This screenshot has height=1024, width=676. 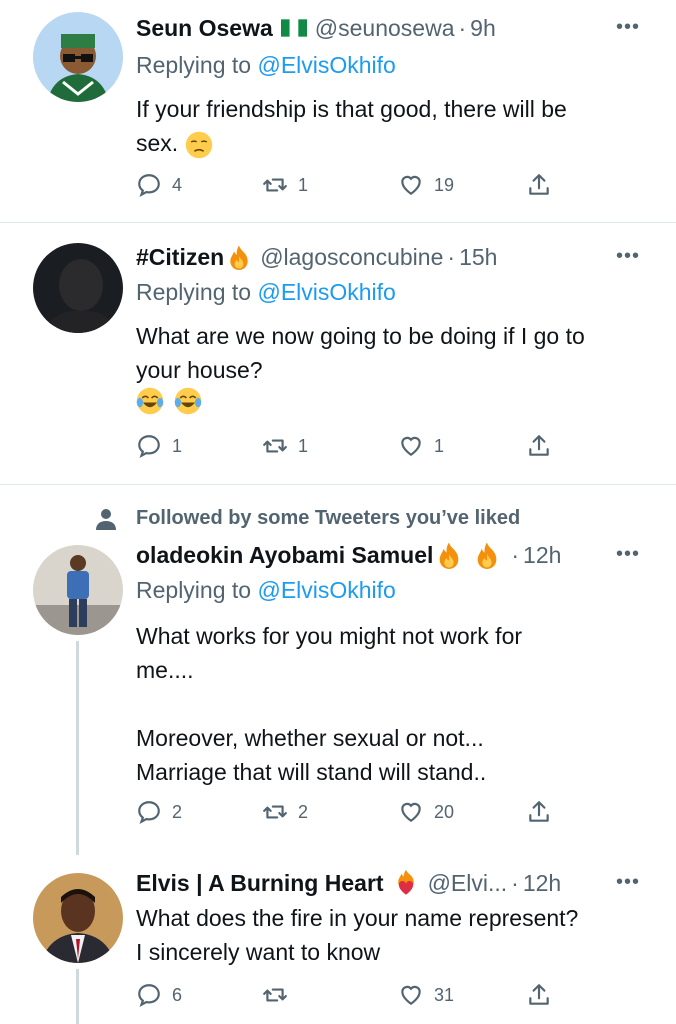 I want to click on like-count: 20, so click(x=444, y=811).